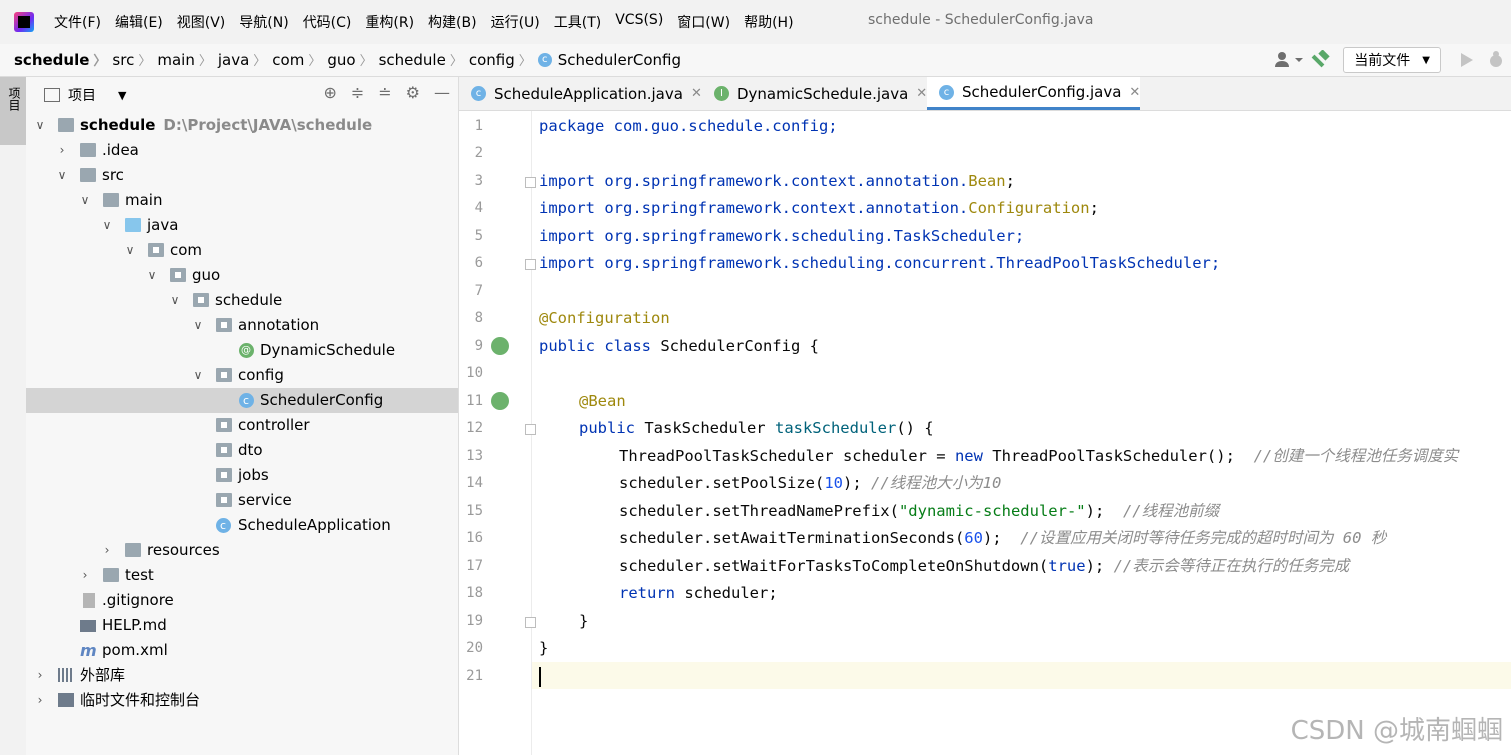 Image resolution: width=1511 pixels, height=755 pixels. I want to click on build-hammer-icon, so click(1320, 60).